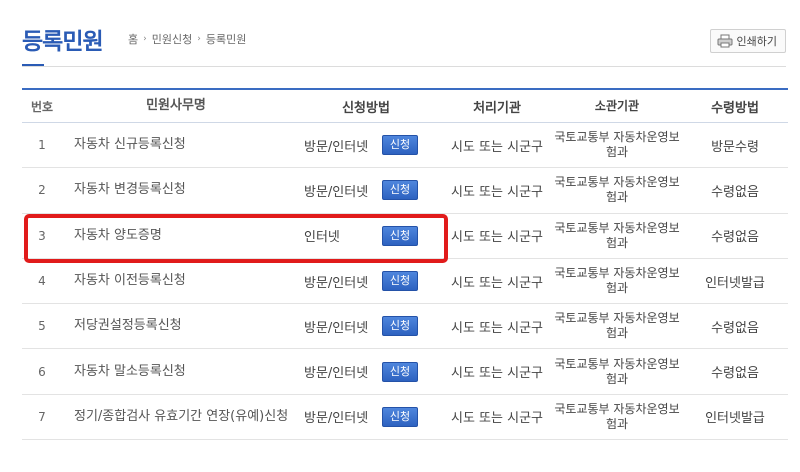  What do you see at coordinates (42, 326) in the screenshot?
I see `row-number: 5` at bounding box center [42, 326].